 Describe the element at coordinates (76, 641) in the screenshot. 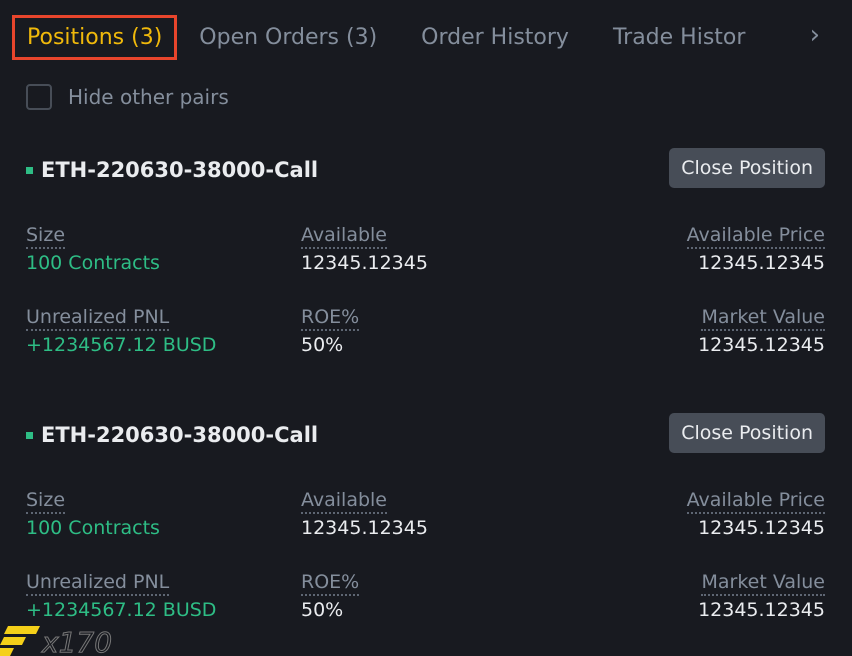

I see `svg-text: x170` at that location.